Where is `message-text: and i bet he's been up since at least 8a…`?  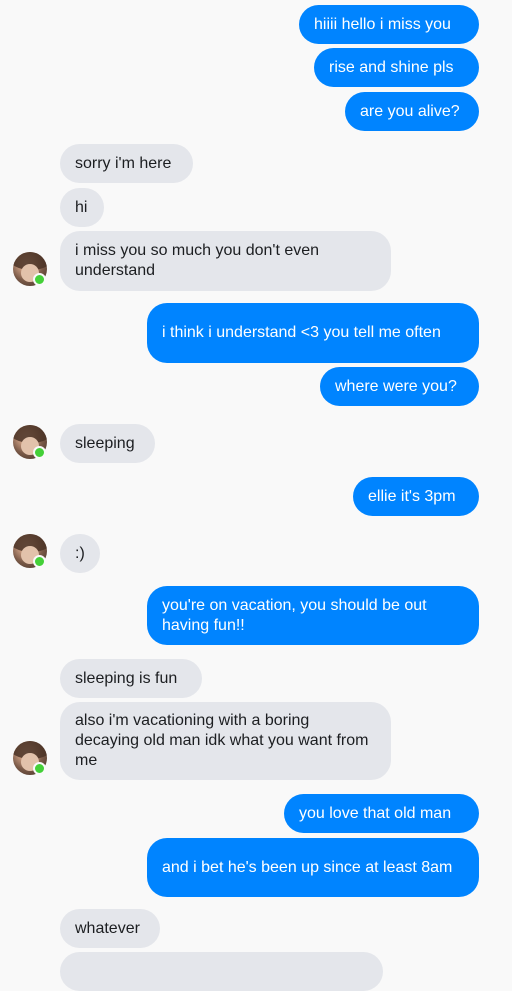
message-text: and i bet he's been up since at least 8a… is located at coordinates (307, 867).